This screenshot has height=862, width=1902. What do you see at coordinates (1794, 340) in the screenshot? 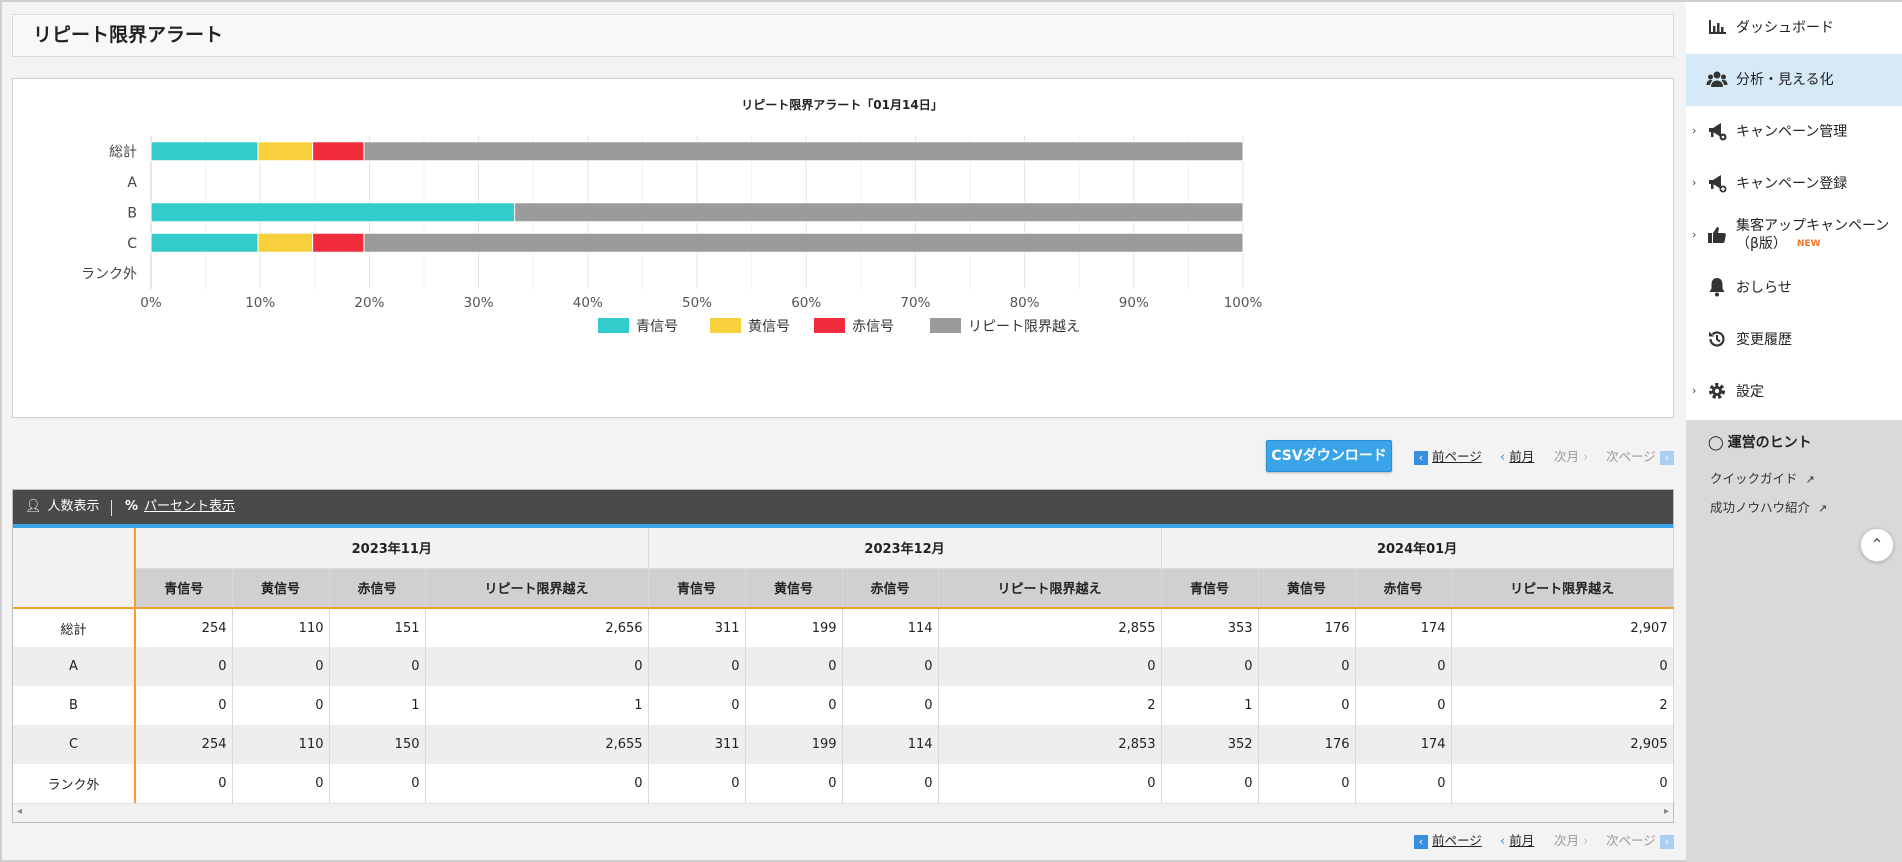
I see `sidebar-item-history: 変更履歴` at bounding box center [1794, 340].